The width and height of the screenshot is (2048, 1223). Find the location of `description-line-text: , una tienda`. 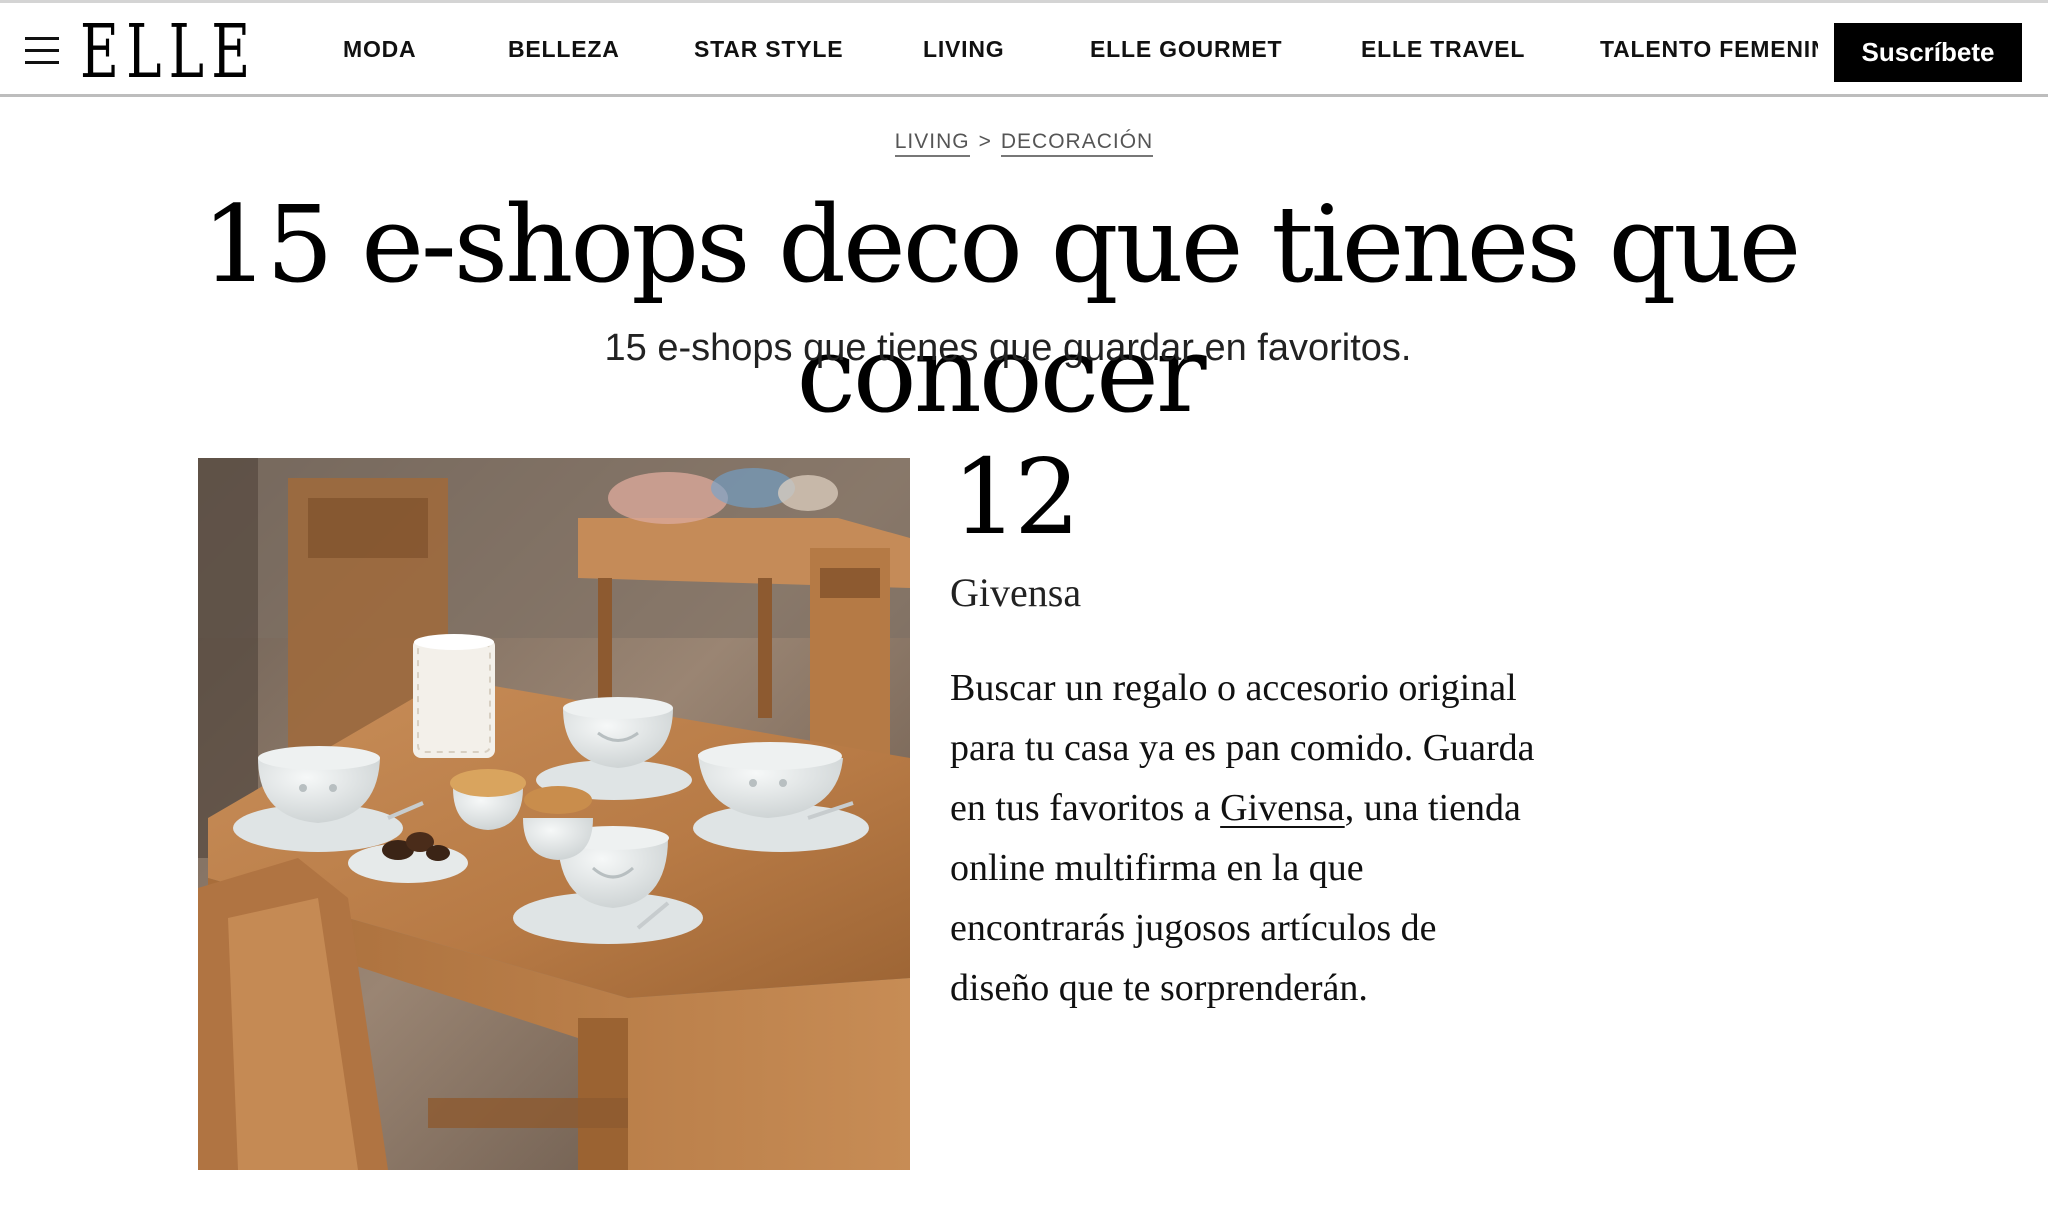

description-line-text: , una tienda is located at coordinates (1432, 808).